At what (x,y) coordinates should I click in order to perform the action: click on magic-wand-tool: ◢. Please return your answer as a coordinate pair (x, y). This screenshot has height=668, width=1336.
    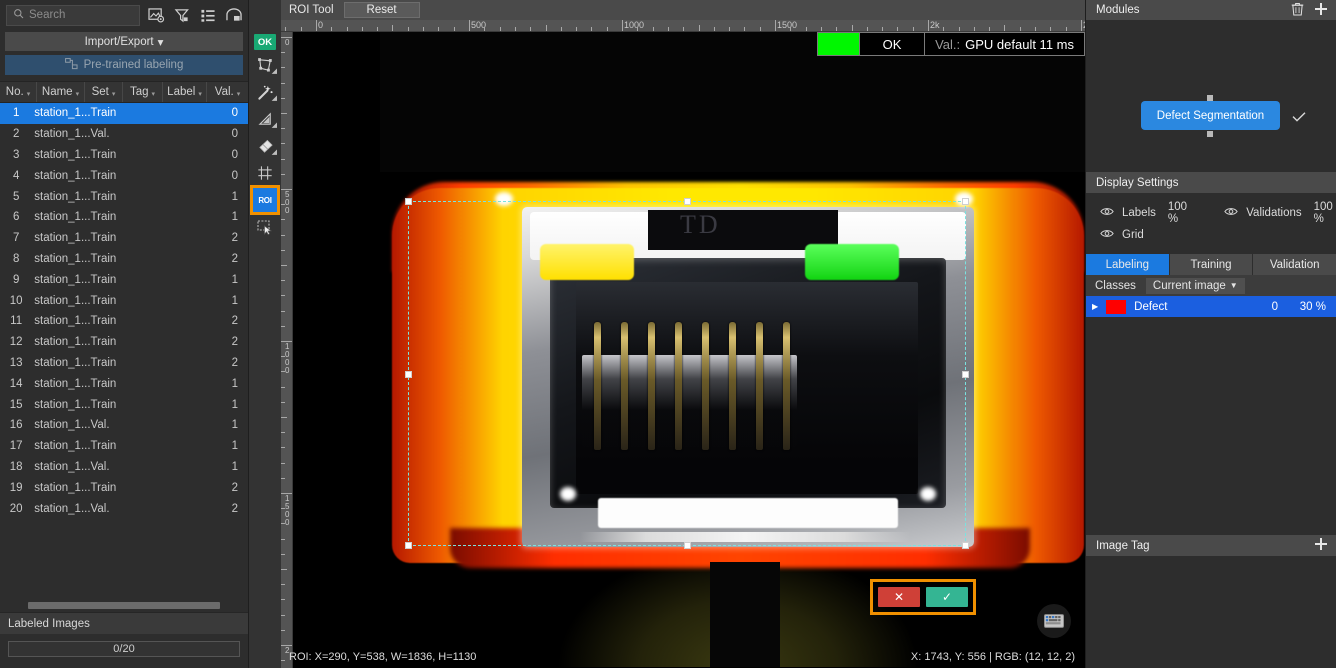
    Looking at the image, I should click on (265, 92).